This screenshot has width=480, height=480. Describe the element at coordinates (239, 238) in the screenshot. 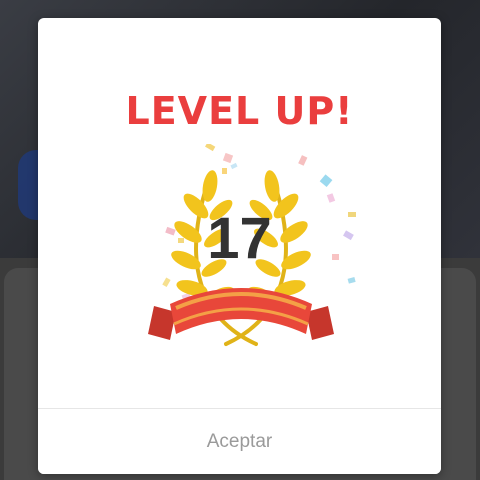

I see `level-number: 17` at that location.